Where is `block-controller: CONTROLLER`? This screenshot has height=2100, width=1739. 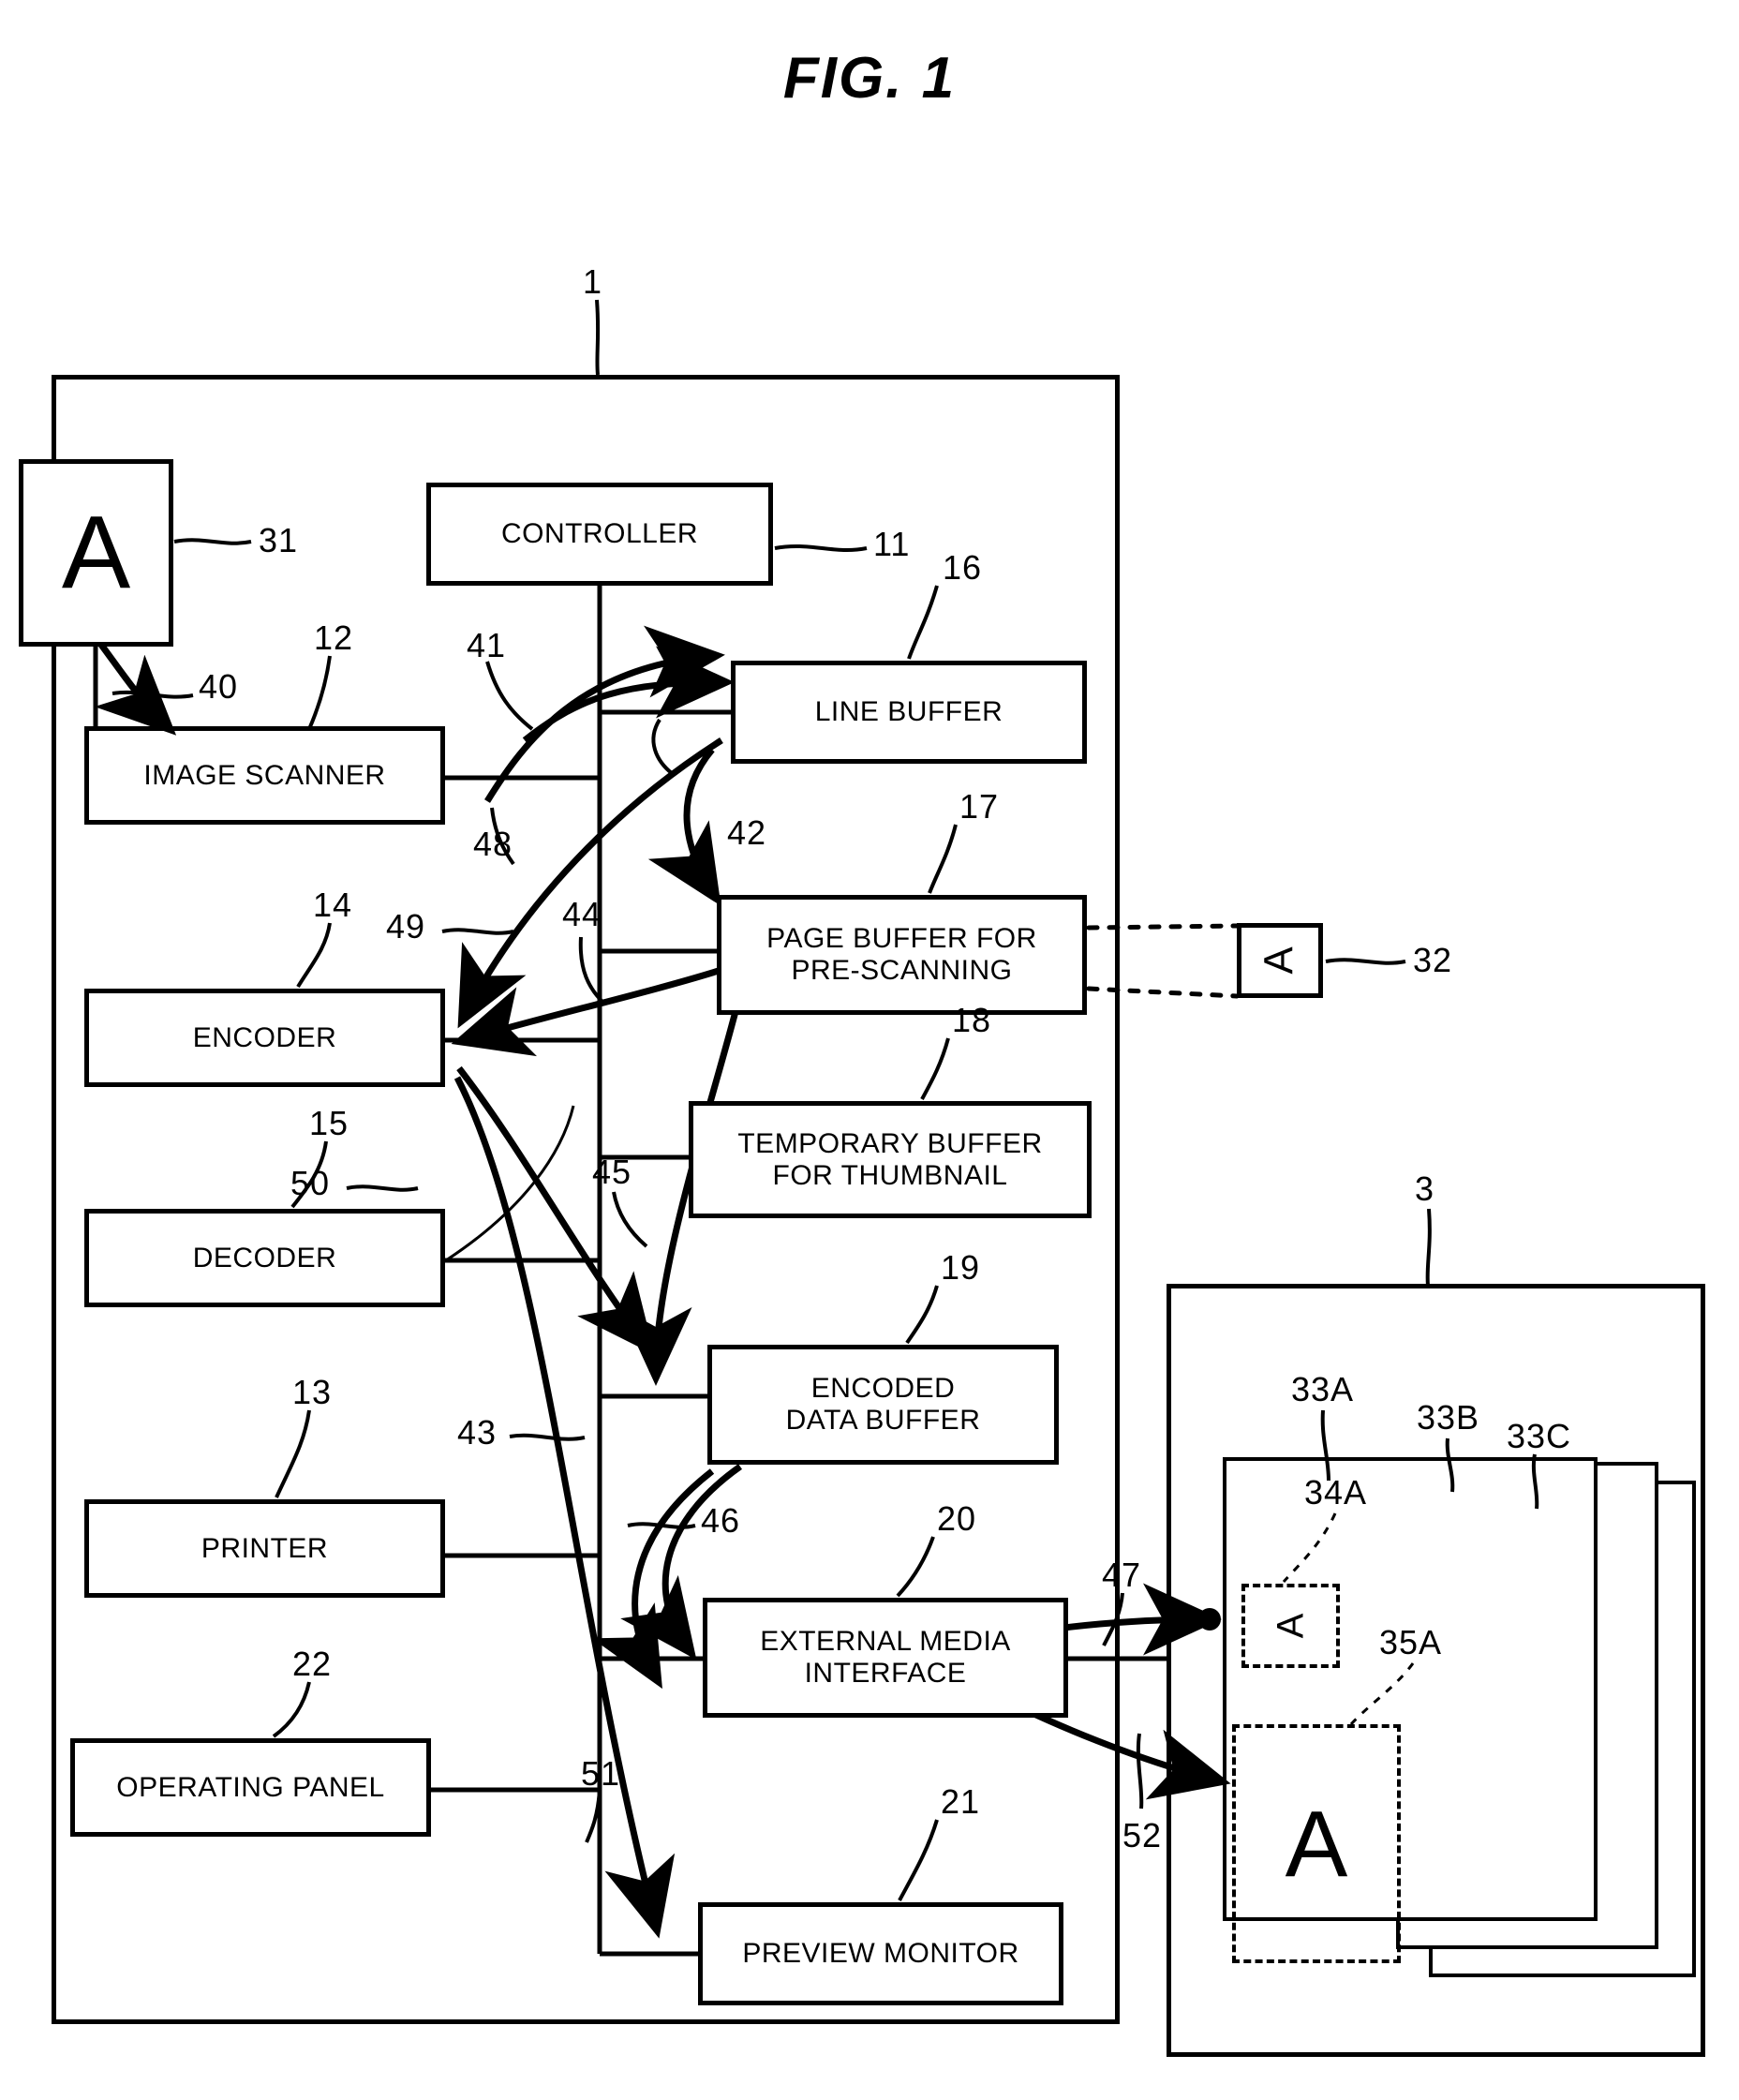
block-controller: CONTROLLER is located at coordinates (599, 534).